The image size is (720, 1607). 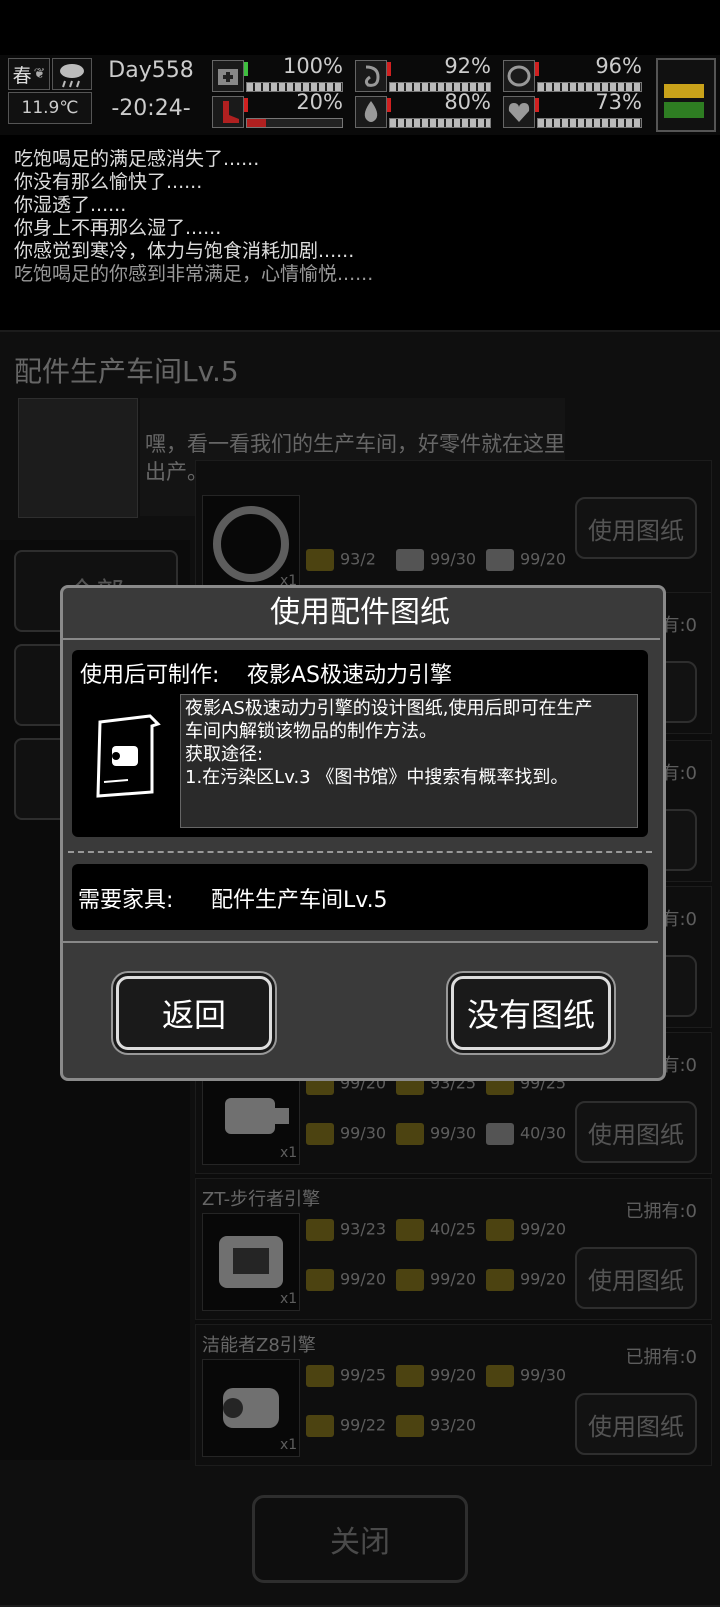 I want to click on hunger-meter: 92%, so click(x=425, y=73).